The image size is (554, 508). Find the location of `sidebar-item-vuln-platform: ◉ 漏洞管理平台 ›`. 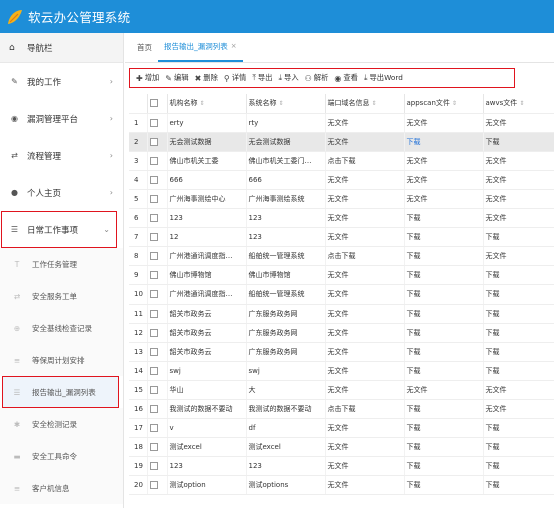

sidebar-item-vuln-platform: ◉ 漏洞管理平台 › is located at coordinates (61, 118).